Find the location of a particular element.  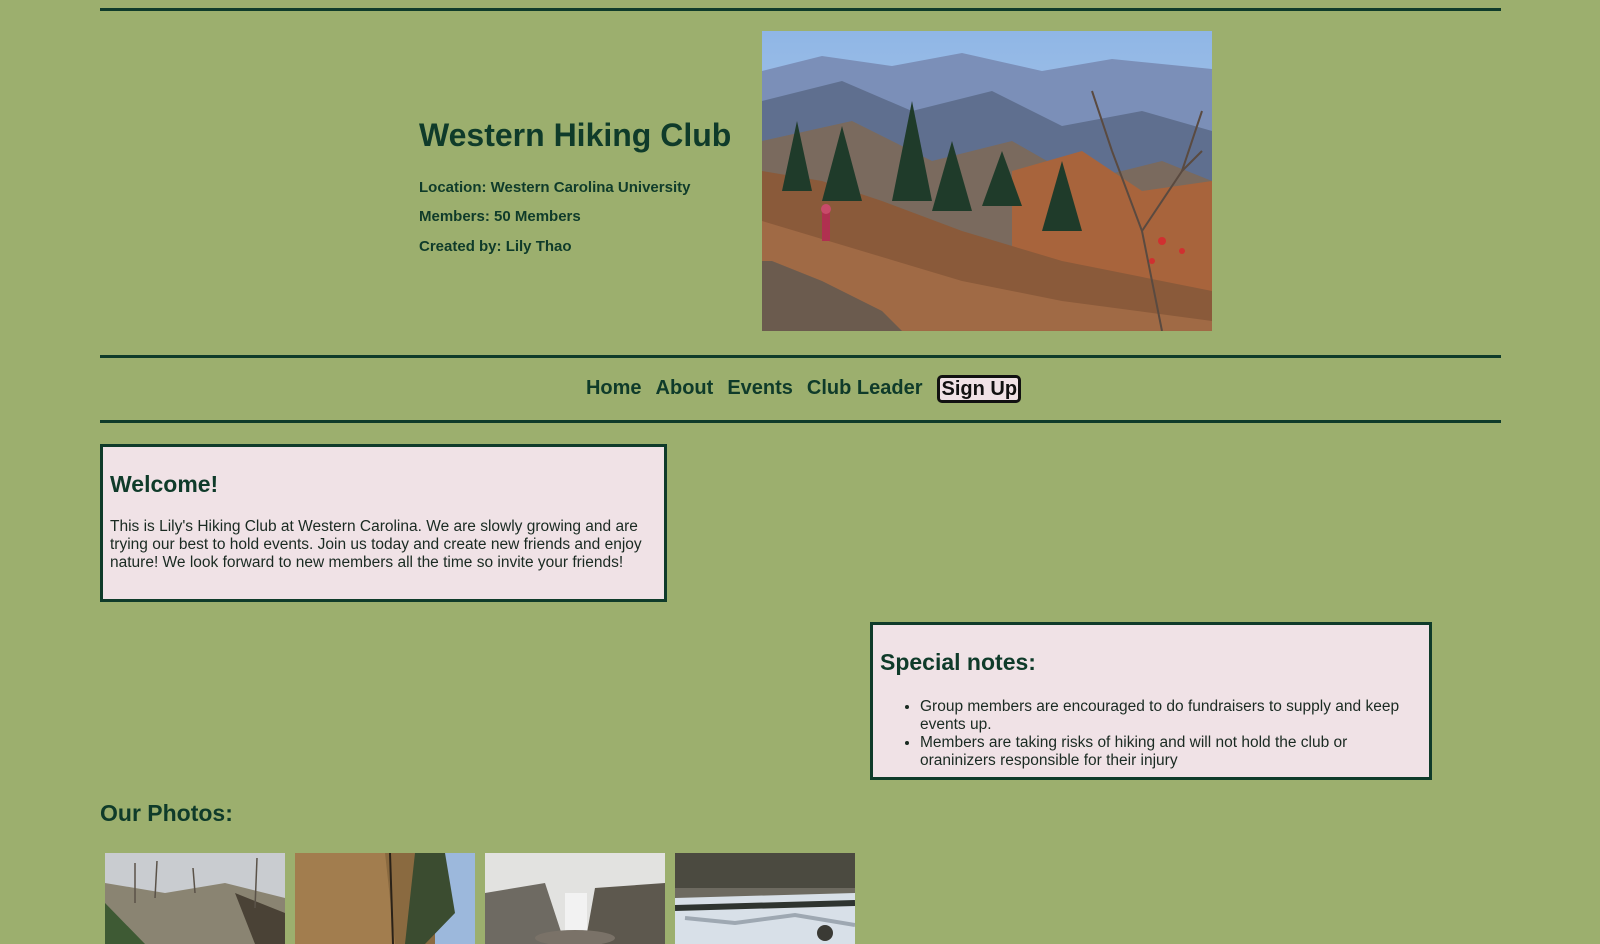

nav-events: Events is located at coordinates (760, 389).